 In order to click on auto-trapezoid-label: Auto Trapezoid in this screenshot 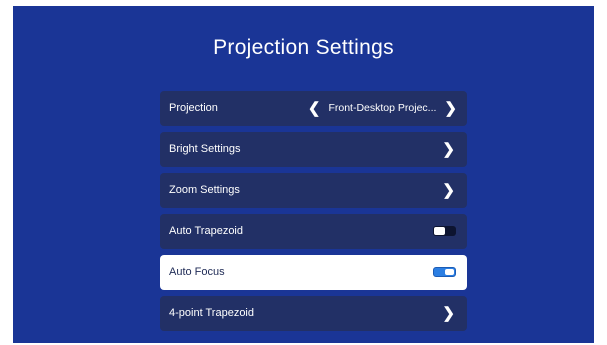, I will do `click(206, 231)`.